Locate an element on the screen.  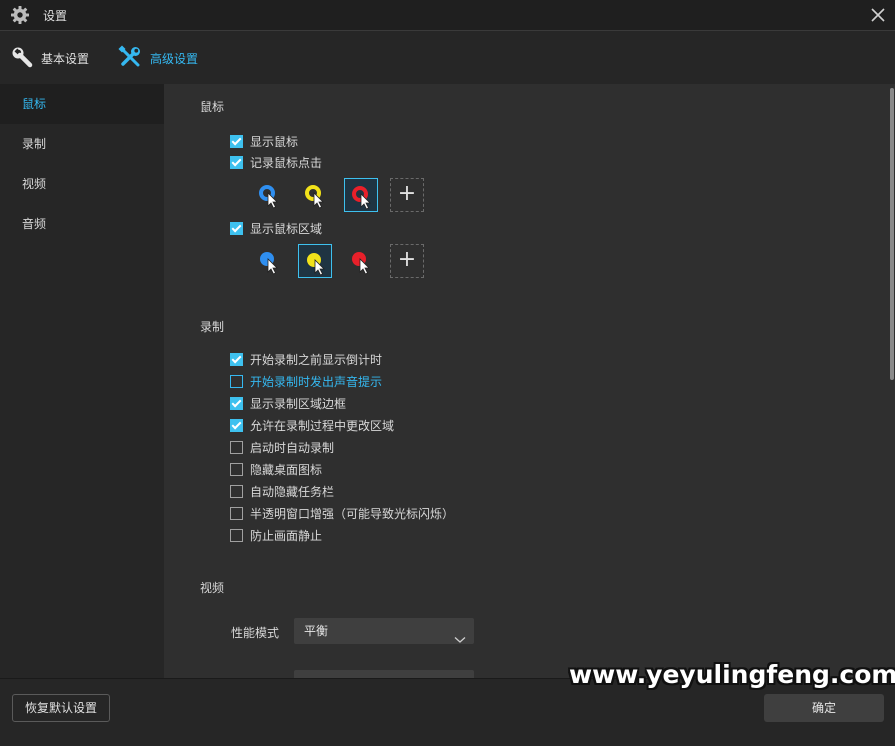
yellow-ring-cursor-icon is located at coordinates (315, 195).